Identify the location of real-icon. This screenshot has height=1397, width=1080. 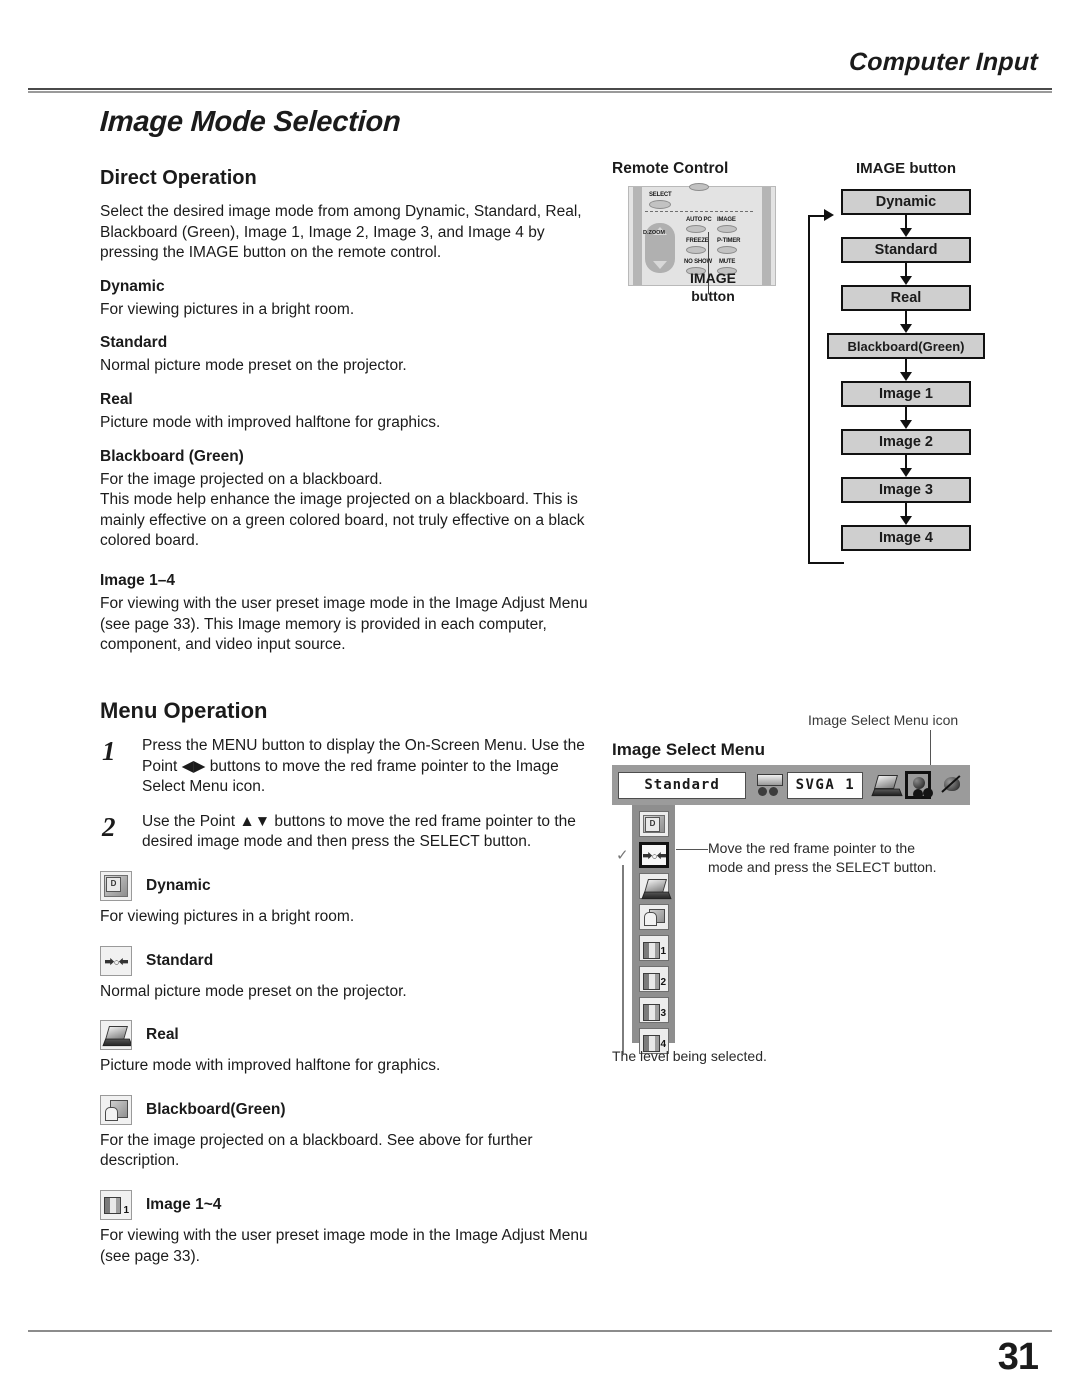
(116, 1035).